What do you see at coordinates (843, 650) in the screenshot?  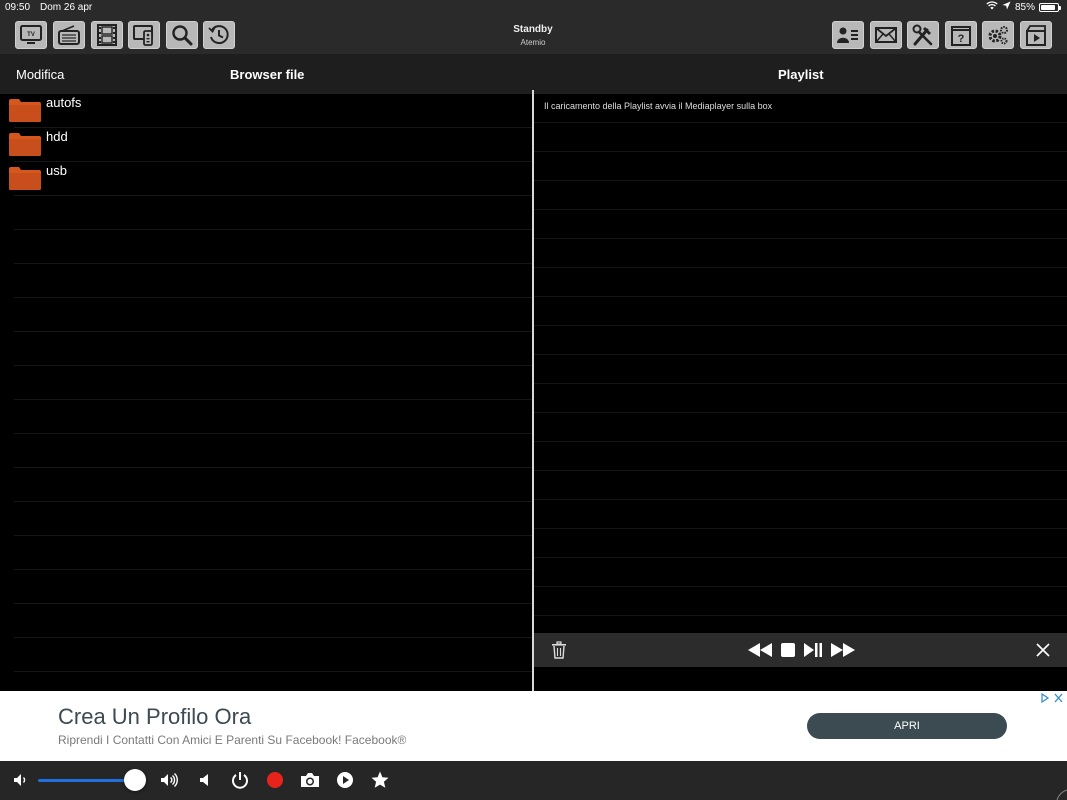 I see `fast-forward-icon` at bounding box center [843, 650].